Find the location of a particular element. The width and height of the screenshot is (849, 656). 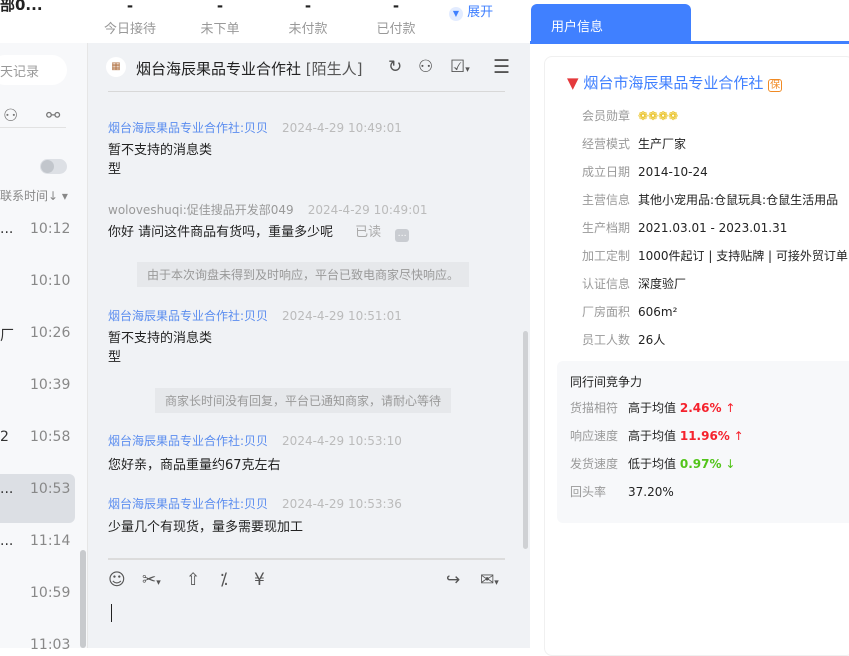

emoji-icon: ☺ is located at coordinates (117, 580).